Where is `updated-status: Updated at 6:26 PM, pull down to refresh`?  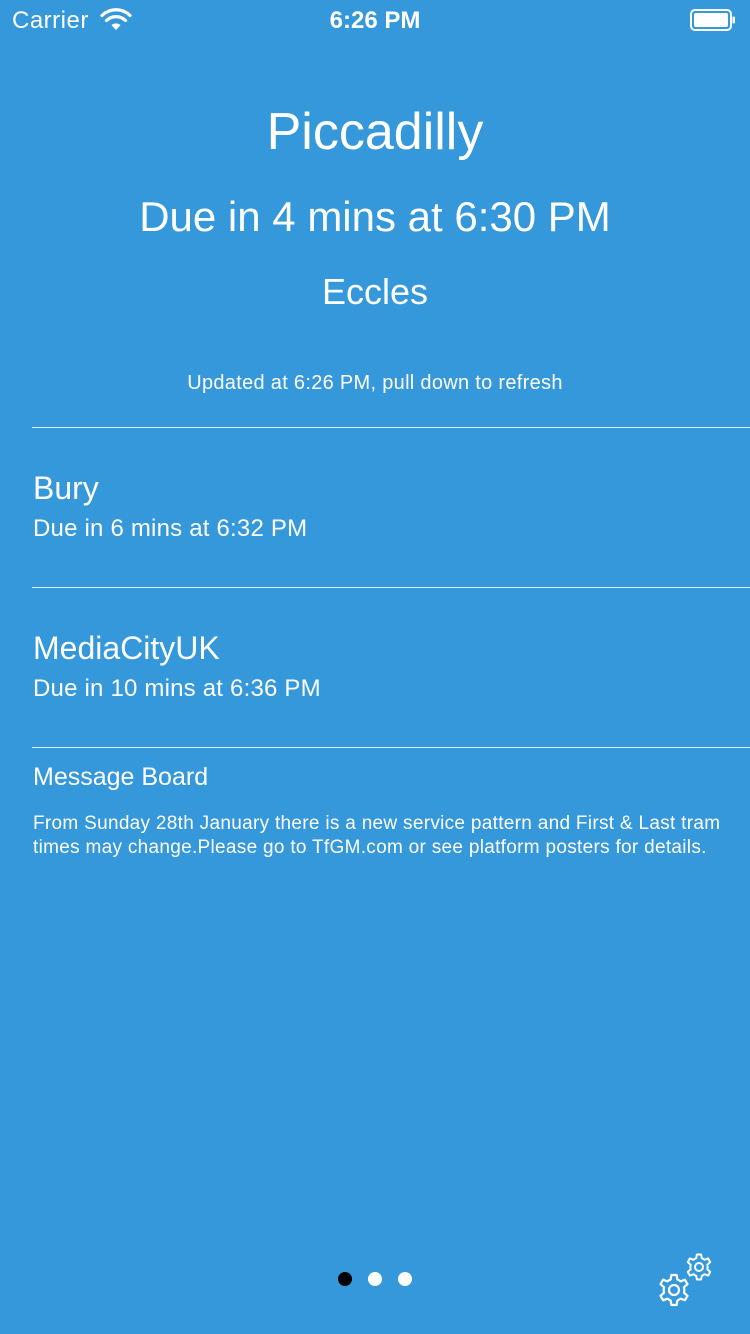
updated-status: Updated at 6:26 PM, pull down to refresh is located at coordinates (375, 383).